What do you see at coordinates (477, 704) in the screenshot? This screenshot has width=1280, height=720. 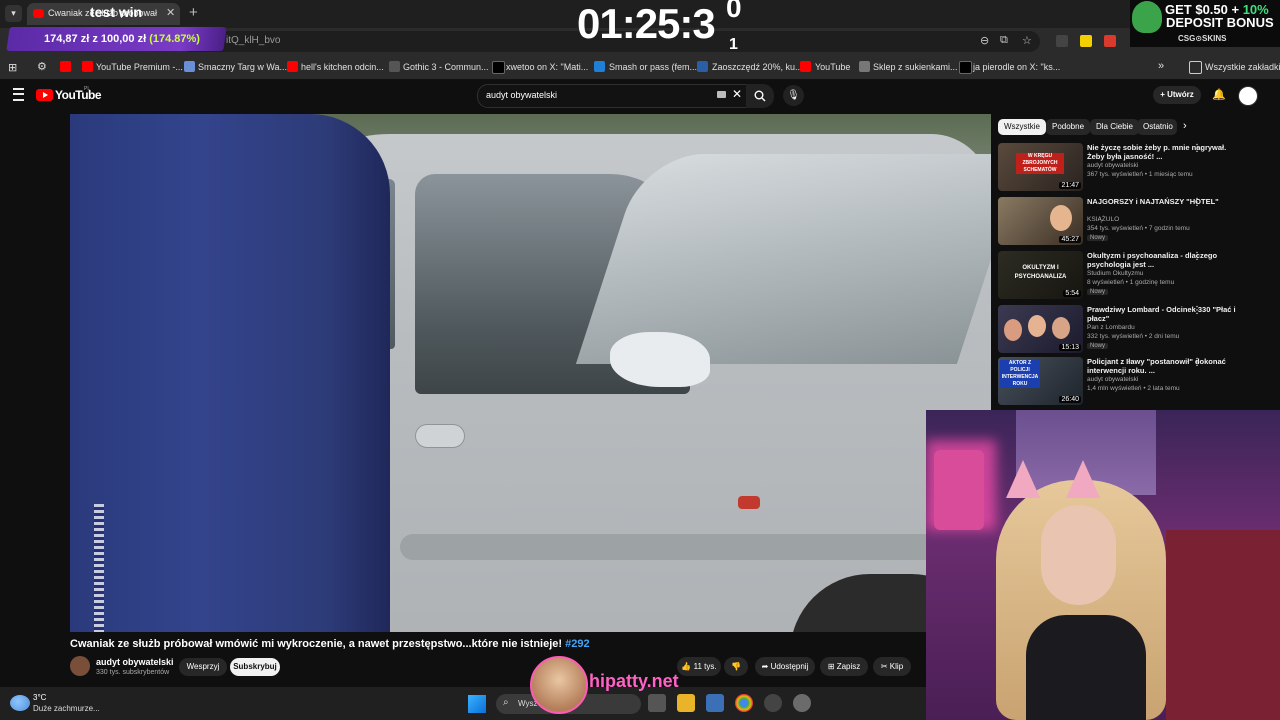 I see `windows-start-icon` at bounding box center [477, 704].